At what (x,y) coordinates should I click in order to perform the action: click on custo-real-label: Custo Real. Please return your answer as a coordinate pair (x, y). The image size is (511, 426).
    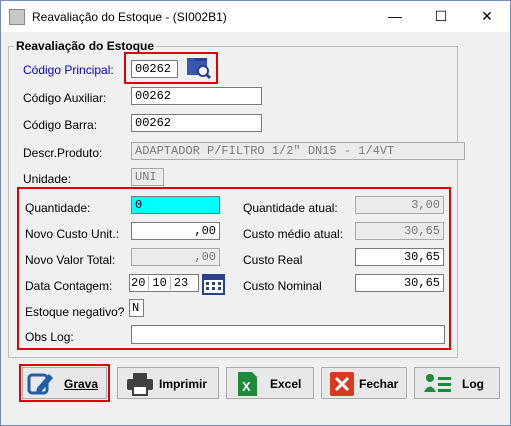
    Looking at the image, I should click on (273, 260).